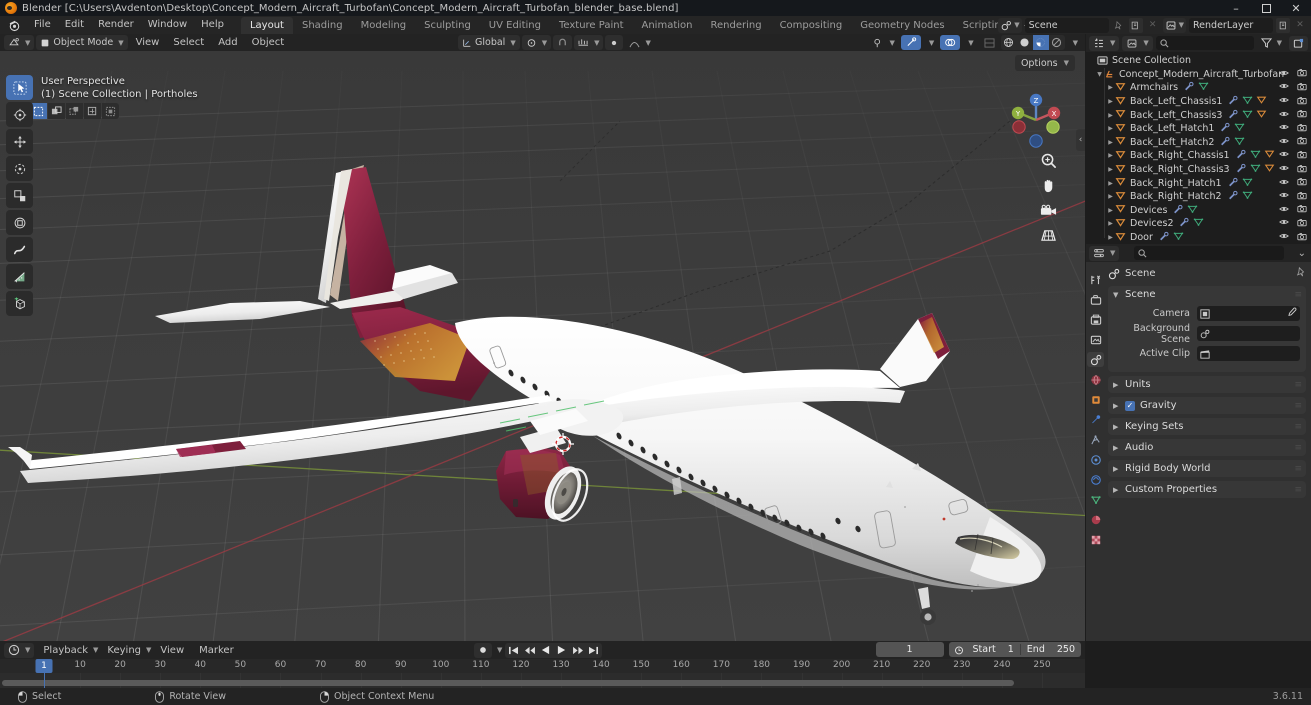 The height and width of the screenshot is (705, 1311). I want to click on timeline-menu-view: View, so click(172, 650).